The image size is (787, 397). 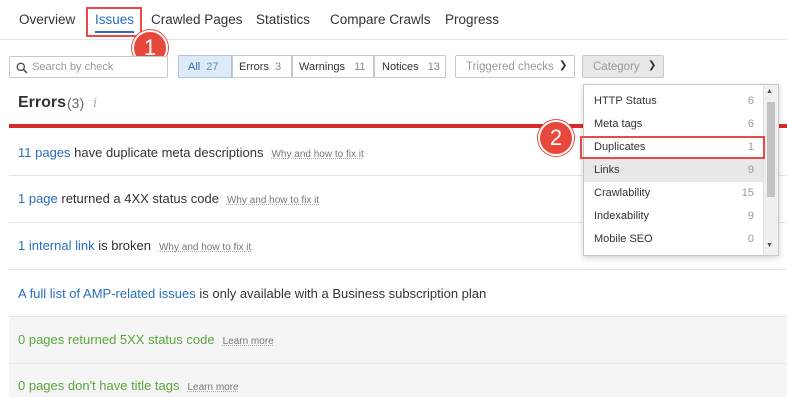 I want to click on category-dropdown: Category ❯, so click(x=623, y=66).